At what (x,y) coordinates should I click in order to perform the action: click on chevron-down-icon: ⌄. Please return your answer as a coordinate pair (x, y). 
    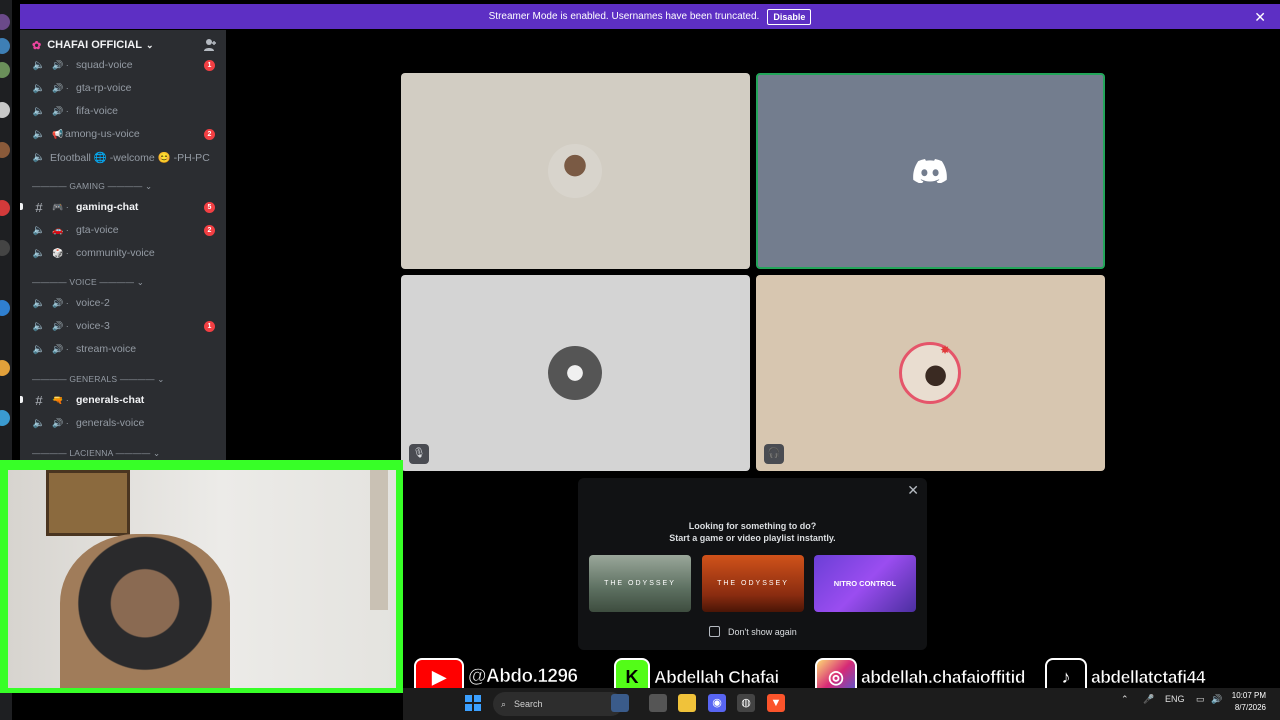
    Looking at the image, I should click on (149, 44).